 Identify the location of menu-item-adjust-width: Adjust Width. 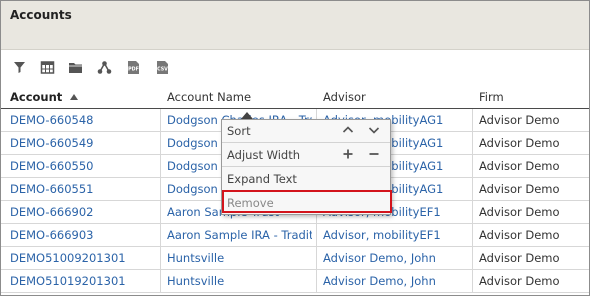
(306, 155).